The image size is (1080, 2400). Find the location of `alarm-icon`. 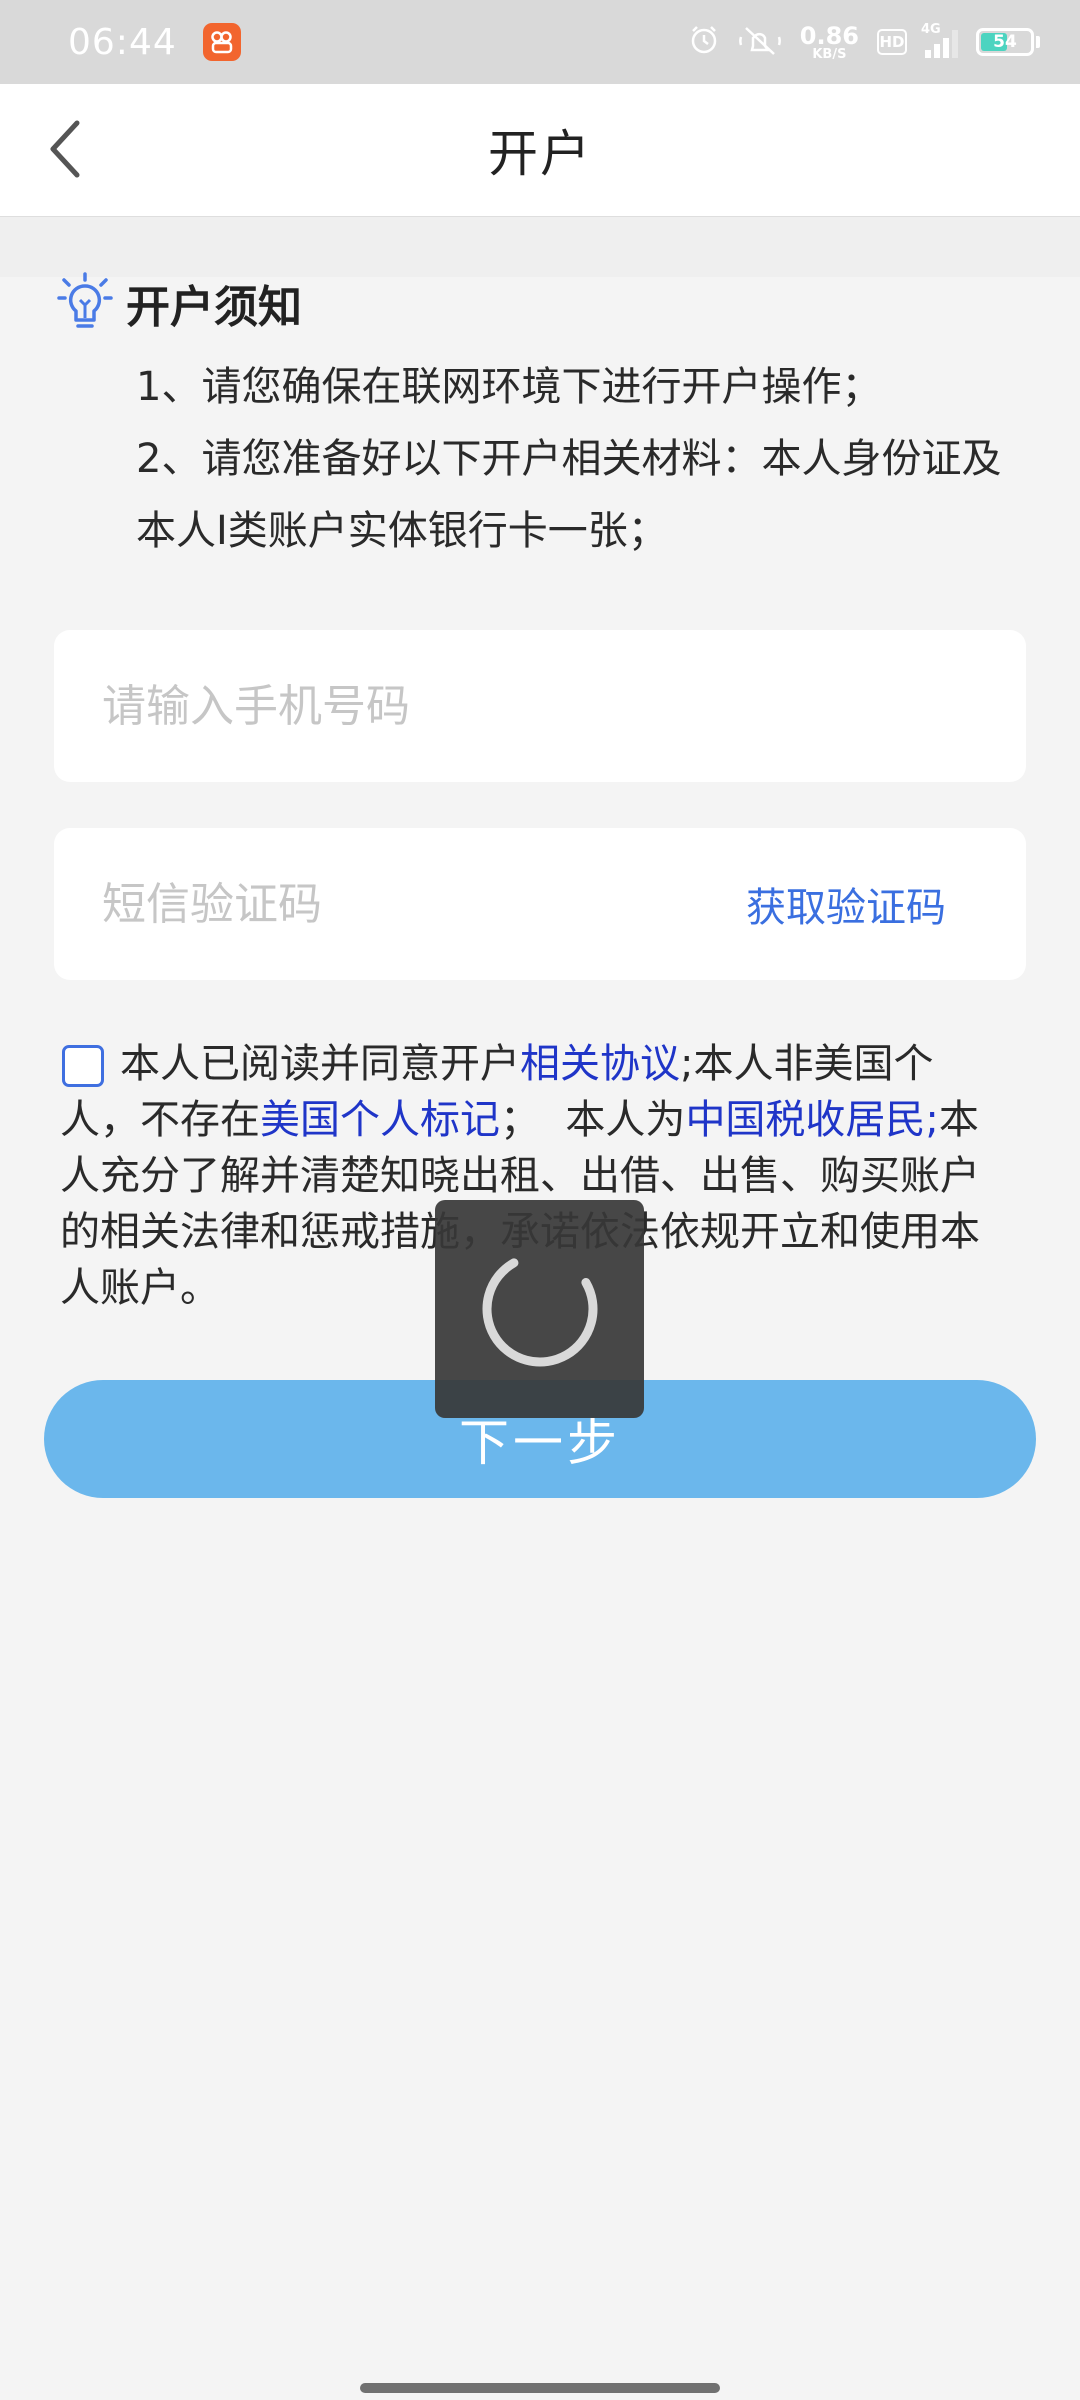

alarm-icon is located at coordinates (704, 42).